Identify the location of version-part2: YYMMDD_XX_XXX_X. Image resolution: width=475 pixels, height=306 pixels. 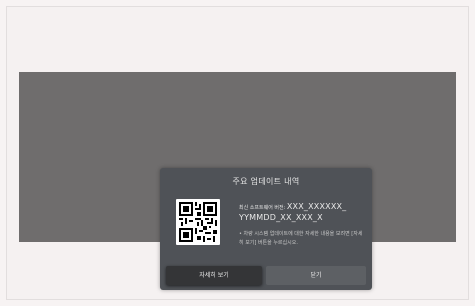
(281, 217).